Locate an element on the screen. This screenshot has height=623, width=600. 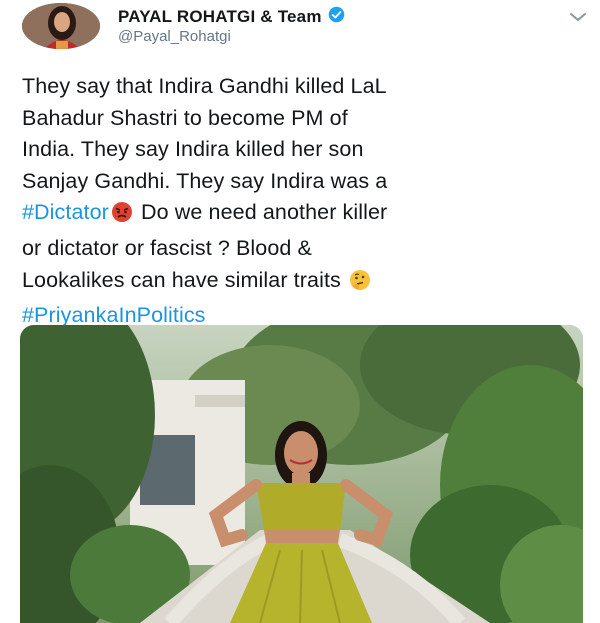
thinking-face-emoji is located at coordinates (360, 285).